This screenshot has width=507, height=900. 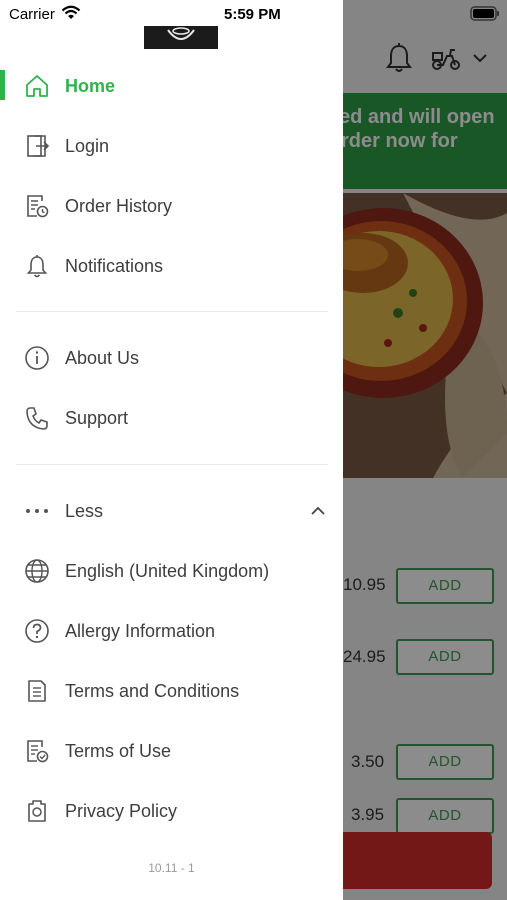 What do you see at coordinates (37, 206) in the screenshot?
I see `order-history-icon` at bounding box center [37, 206].